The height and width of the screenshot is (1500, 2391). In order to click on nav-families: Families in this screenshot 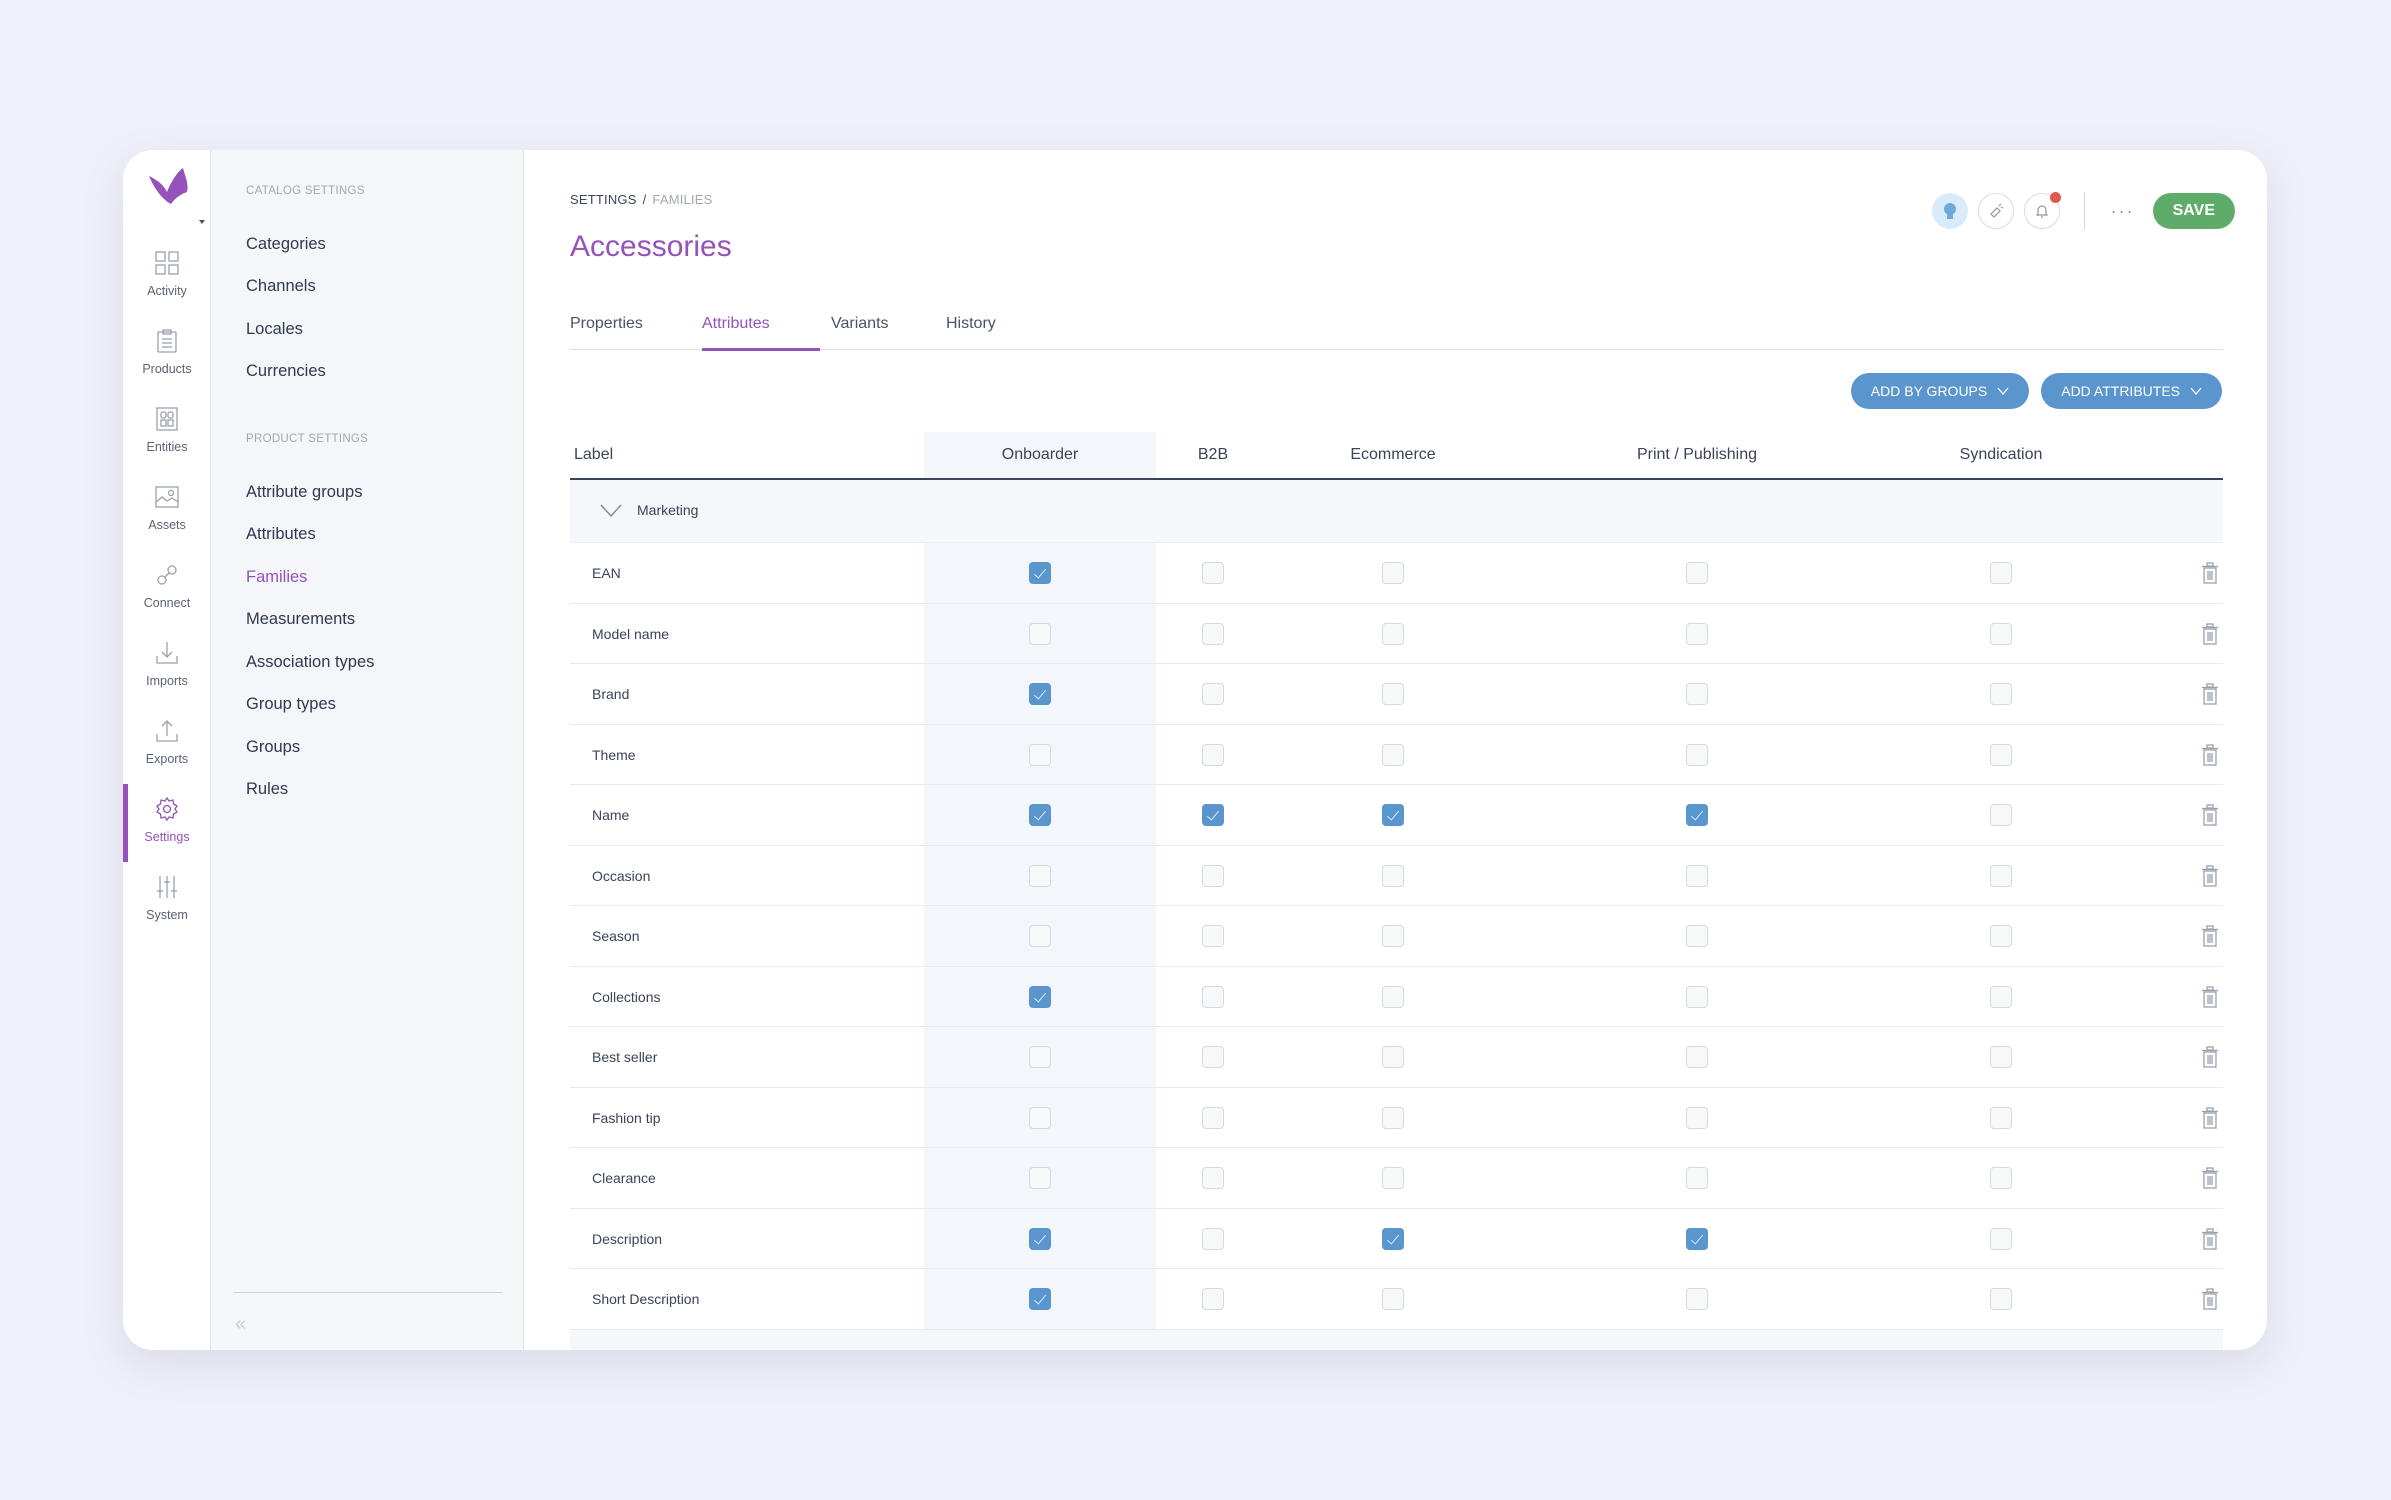, I will do `click(276, 577)`.